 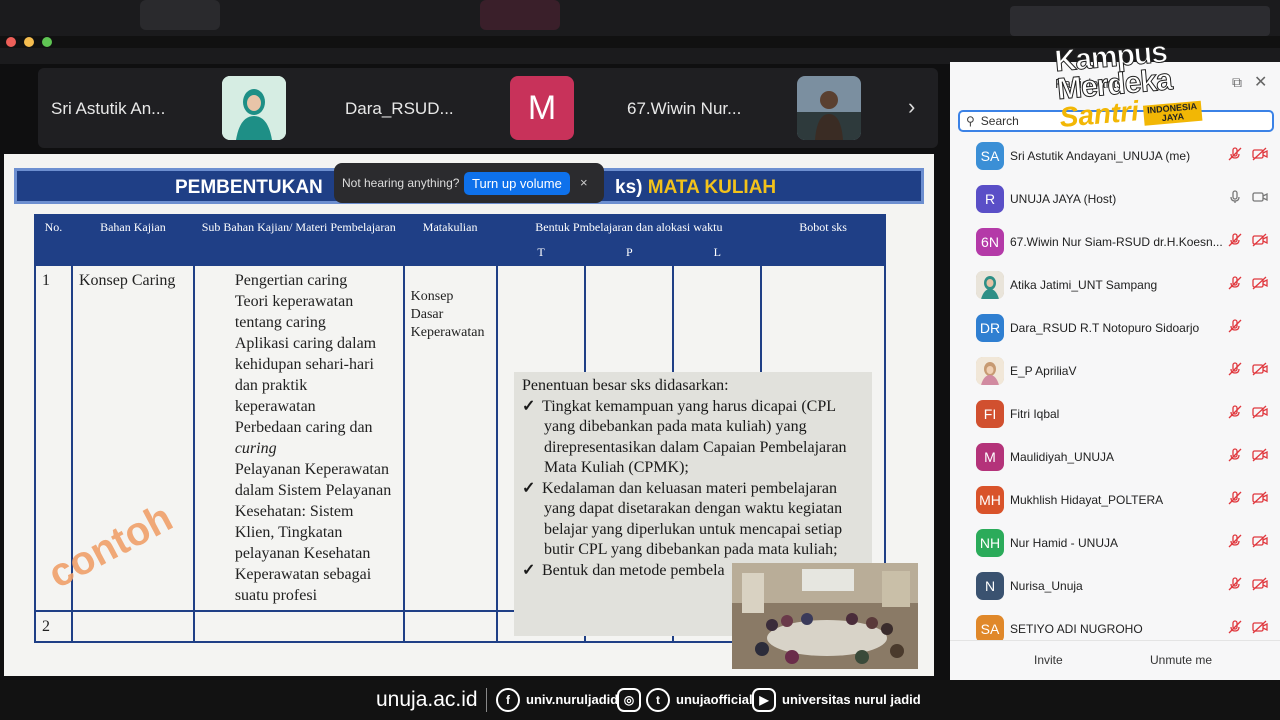 I want to click on participant-name: Nur Hamid - UNUJA, so click(x=1064, y=543).